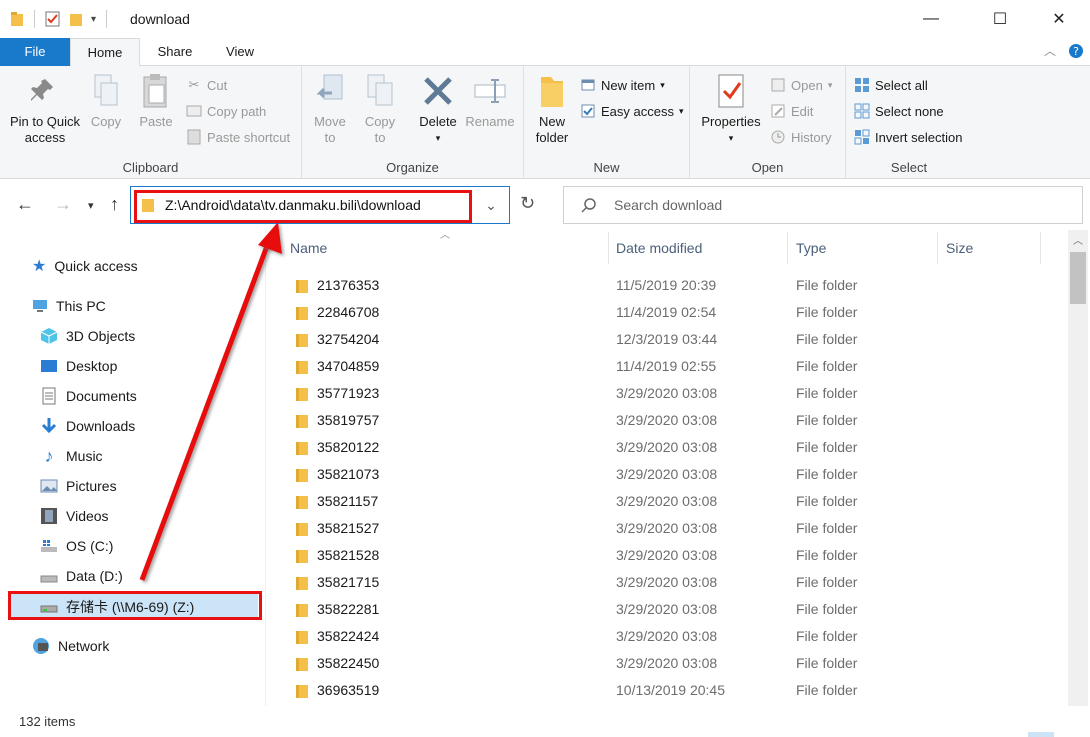 The height and width of the screenshot is (737, 1090). What do you see at coordinates (207, 85) in the screenshot?
I see `cut-button: ✂ Cut` at bounding box center [207, 85].